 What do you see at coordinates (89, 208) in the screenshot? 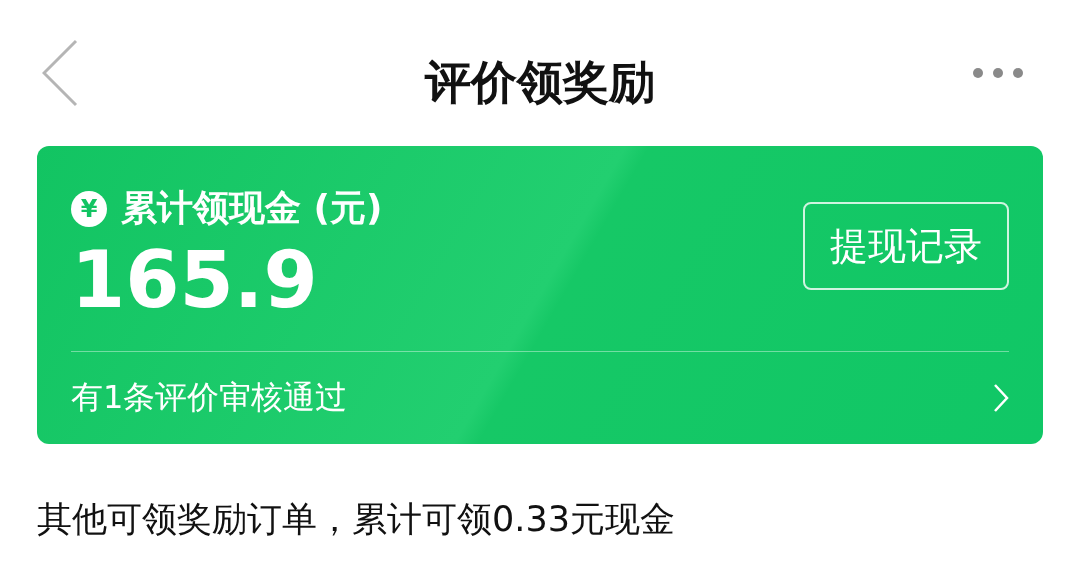
I see `yen-icon: ¥` at bounding box center [89, 208].